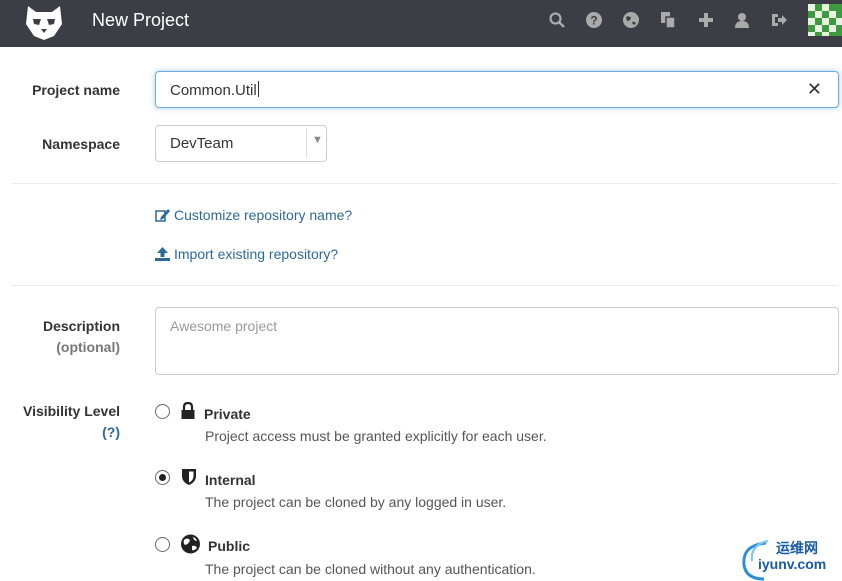  Describe the element at coordinates (797, 548) in the screenshot. I see `watermark-text-cn: 运维网` at that location.